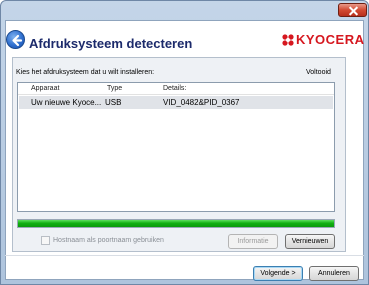 This screenshot has height=285, width=369. What do you see at coordinates (15, 39) in the screenshot?
I see `back-arrow-icon` at bounding box center [15, 39].